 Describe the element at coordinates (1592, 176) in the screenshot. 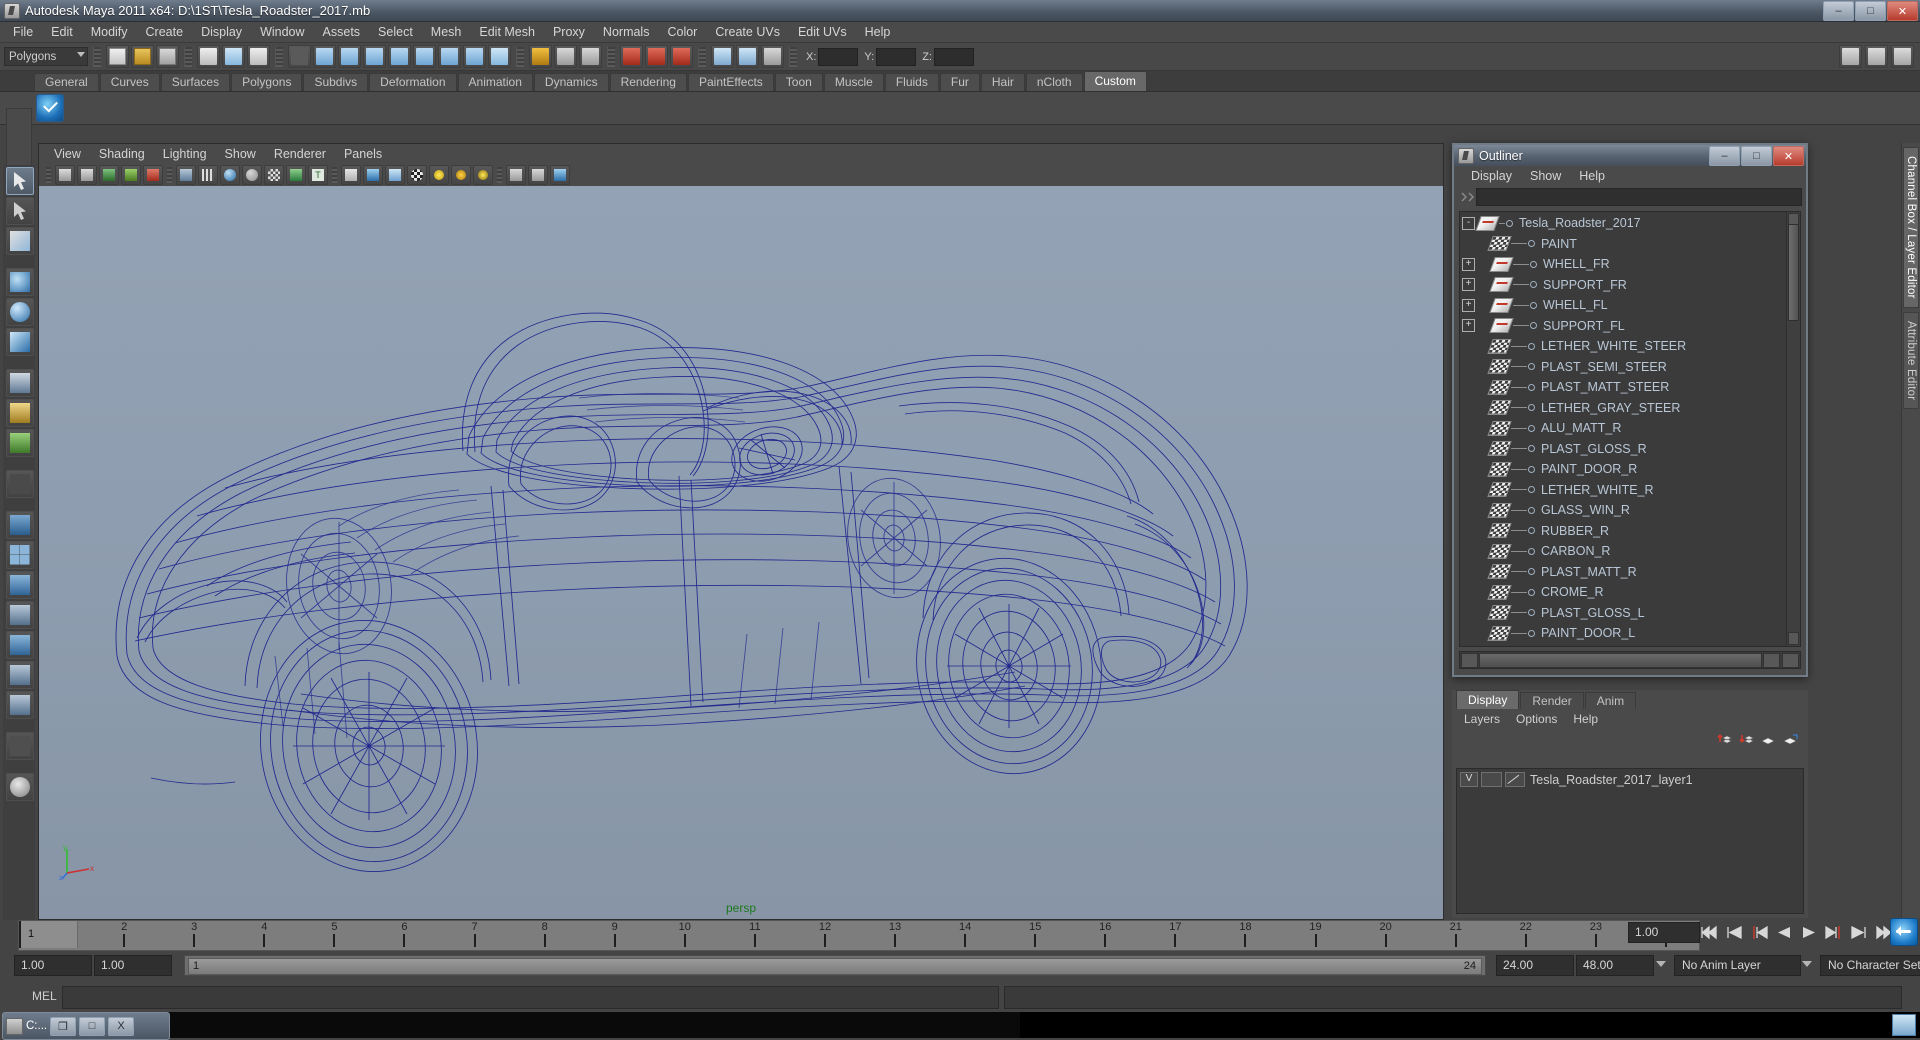

I see `outliner-menu-help: Help` at that location.